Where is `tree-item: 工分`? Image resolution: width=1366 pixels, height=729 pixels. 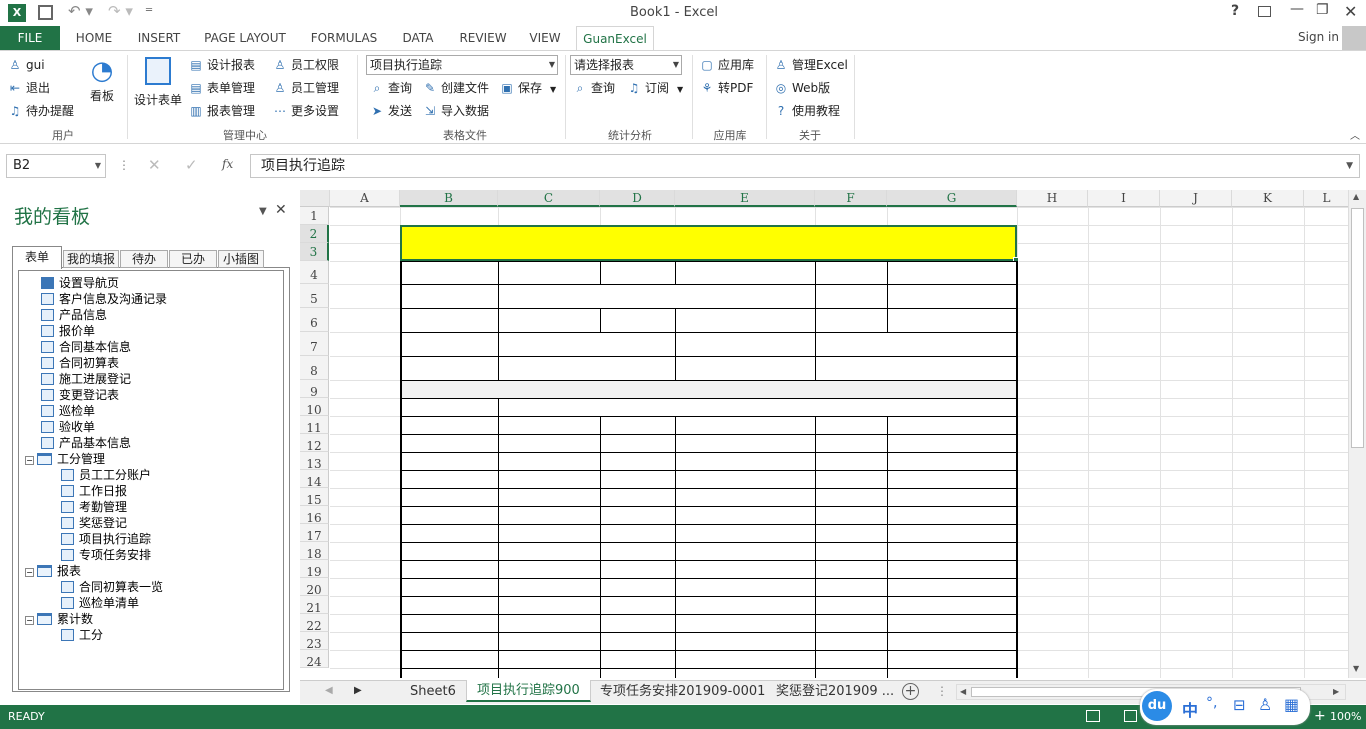
tree-item: 工分 is located at coordinates (82, 635).